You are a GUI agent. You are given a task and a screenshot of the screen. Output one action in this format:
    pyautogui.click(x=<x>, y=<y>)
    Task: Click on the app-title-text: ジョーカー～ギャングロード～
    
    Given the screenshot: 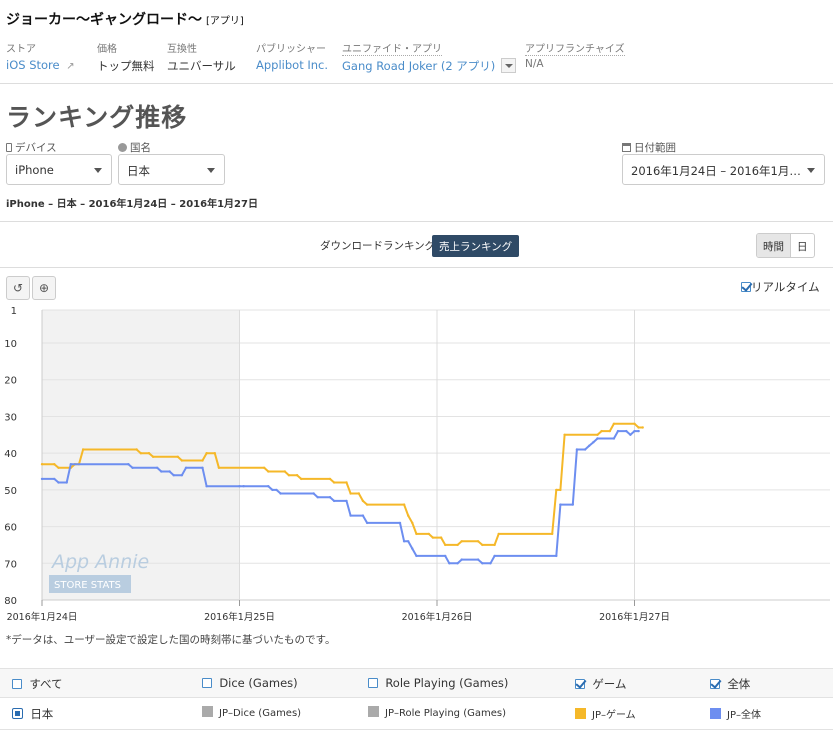 What is the action you would take?
    pyautogui.click(x=104, y=20)
    